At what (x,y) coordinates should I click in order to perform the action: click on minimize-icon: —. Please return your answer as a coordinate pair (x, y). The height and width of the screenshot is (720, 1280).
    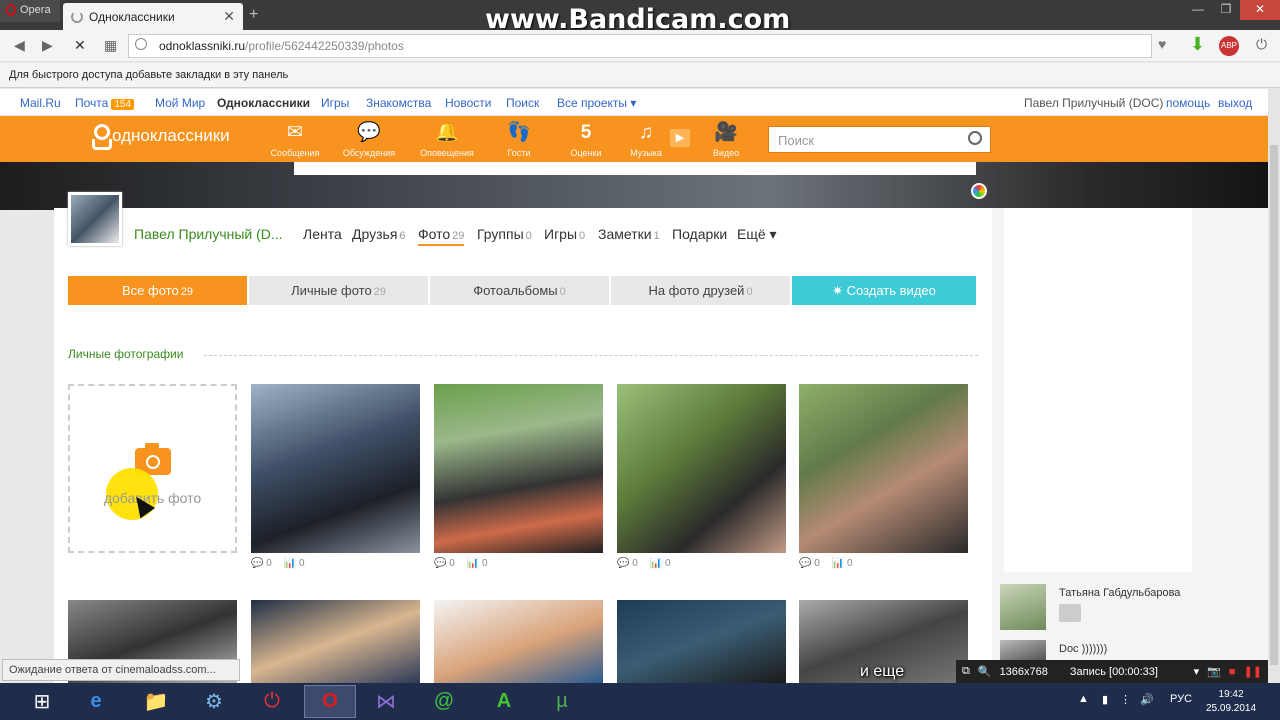
    Looking at the image, I should click on (1198, 10).